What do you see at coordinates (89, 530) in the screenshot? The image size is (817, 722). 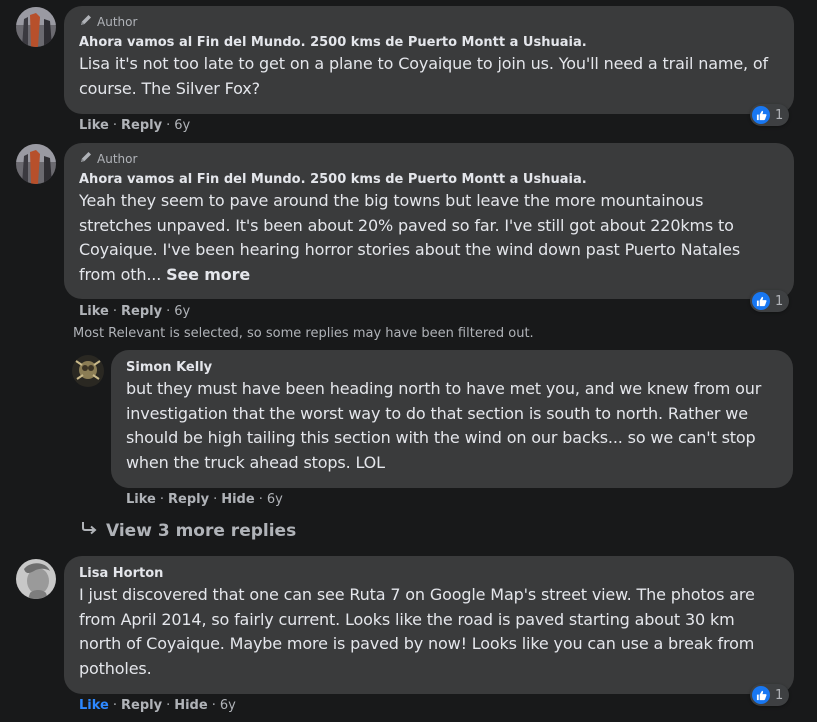 I see `reply-arrow-icon` at bounding box center [89, 530].